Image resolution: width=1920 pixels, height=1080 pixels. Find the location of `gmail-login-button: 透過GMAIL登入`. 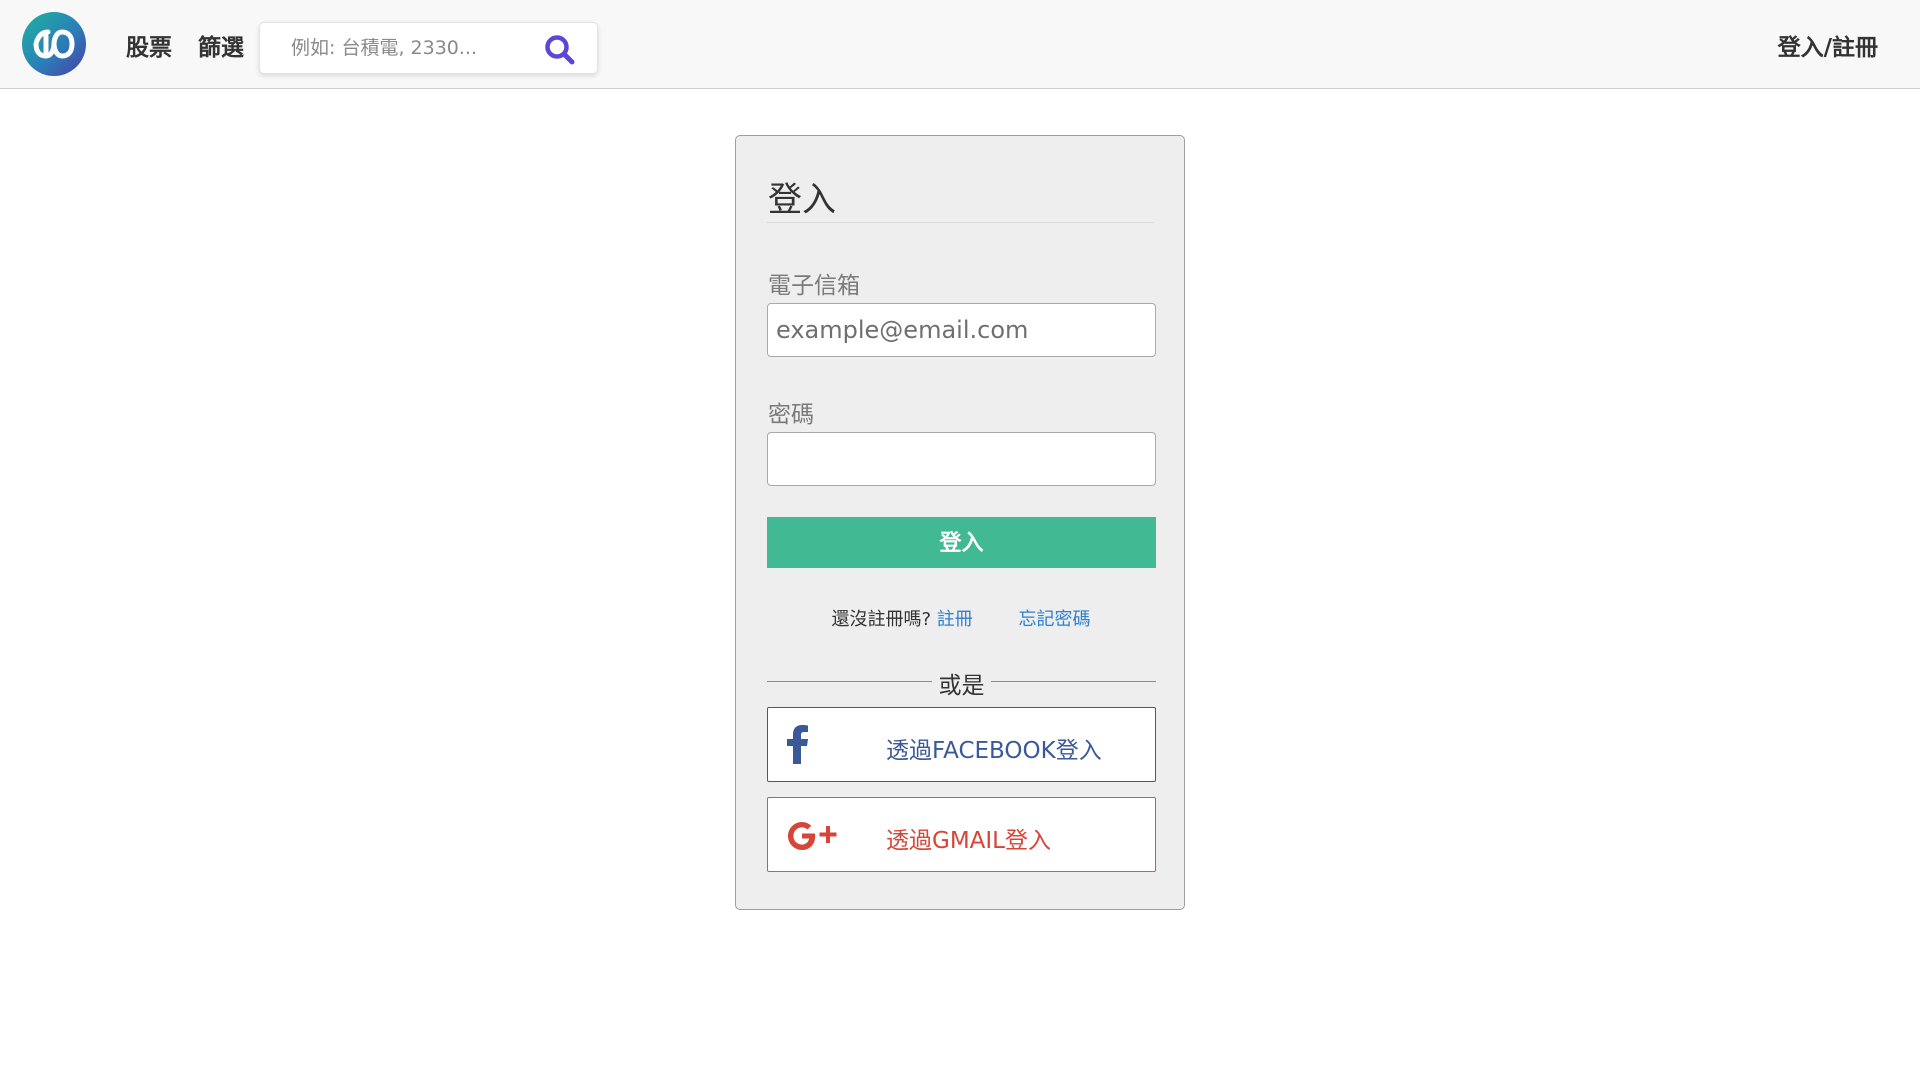

gmail-login-button: 透過GMAIL登入 is located at coordinates (961, 834).